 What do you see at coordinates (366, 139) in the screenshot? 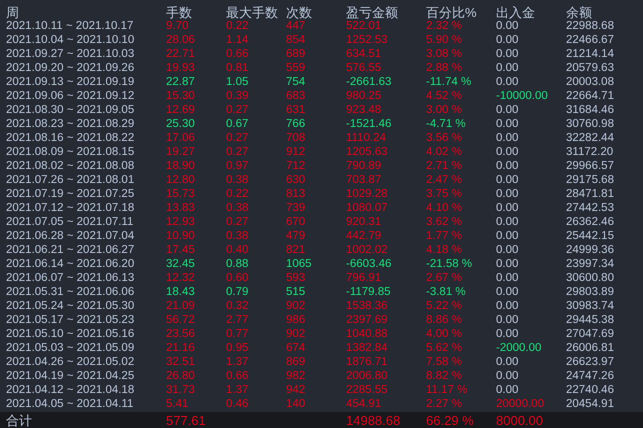
I see `pnl-cell-text: 1110.24` at bounding box center [366, 139].